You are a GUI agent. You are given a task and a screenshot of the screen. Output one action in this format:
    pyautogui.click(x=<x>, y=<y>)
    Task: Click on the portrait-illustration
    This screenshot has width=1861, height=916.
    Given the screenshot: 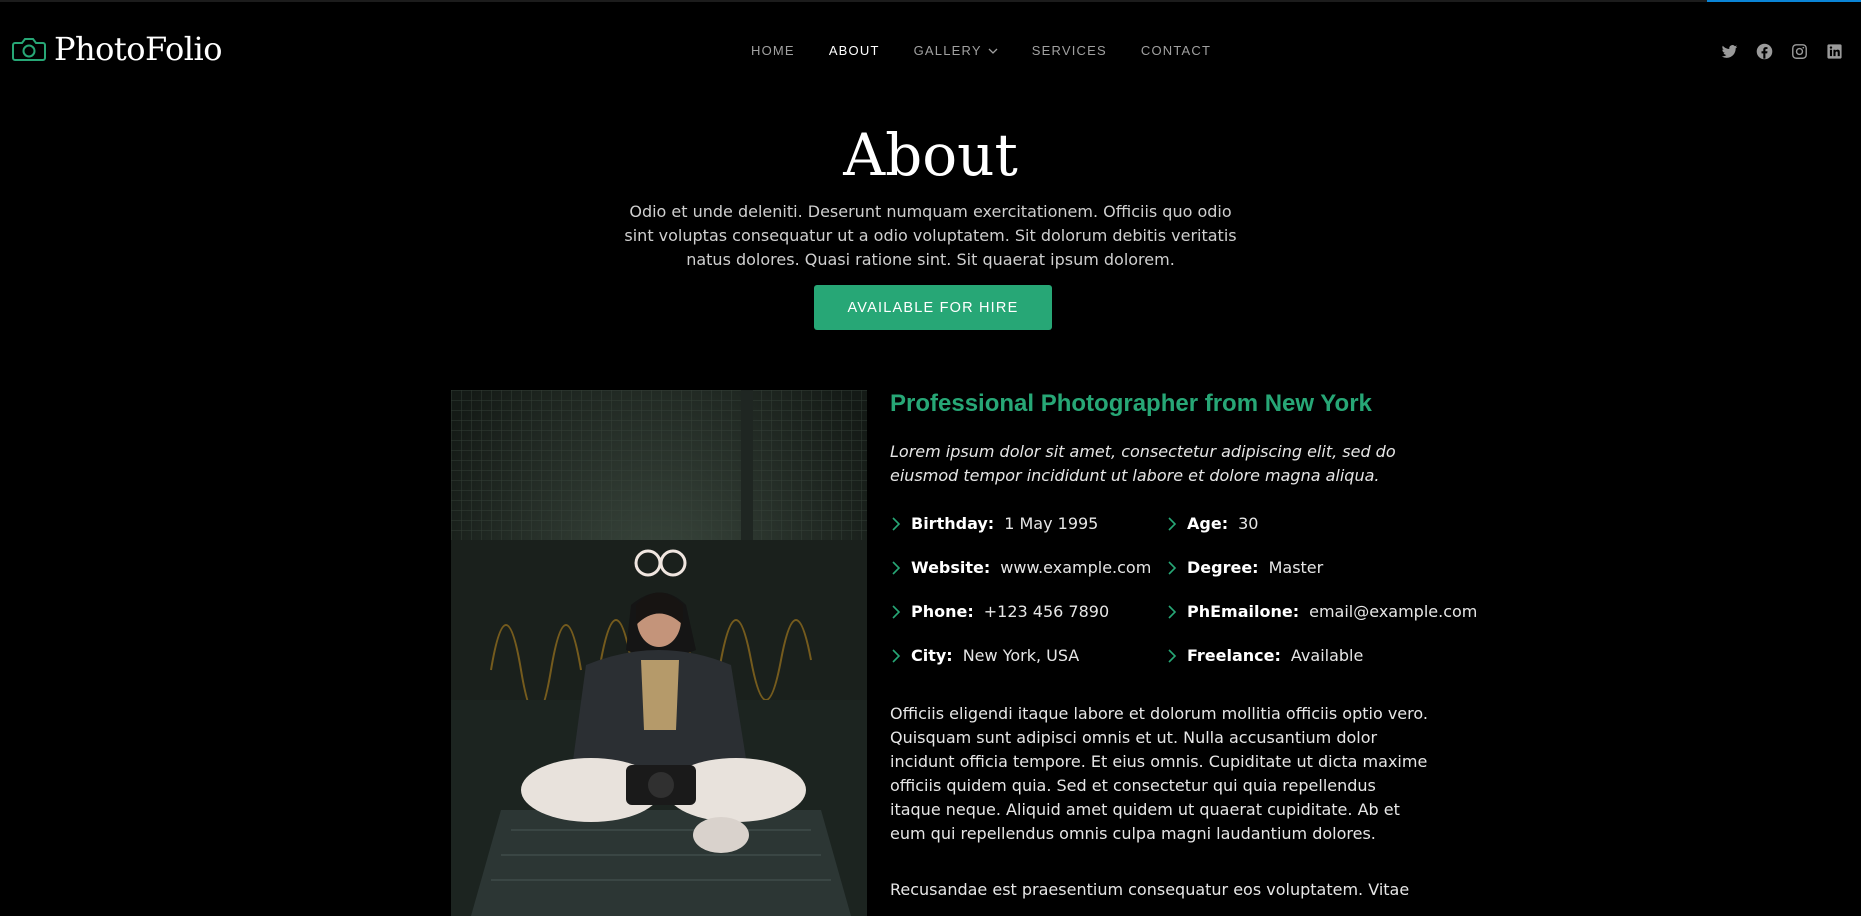 What is the action you would take?
    pyautogui.click(x=659, y=653)
    